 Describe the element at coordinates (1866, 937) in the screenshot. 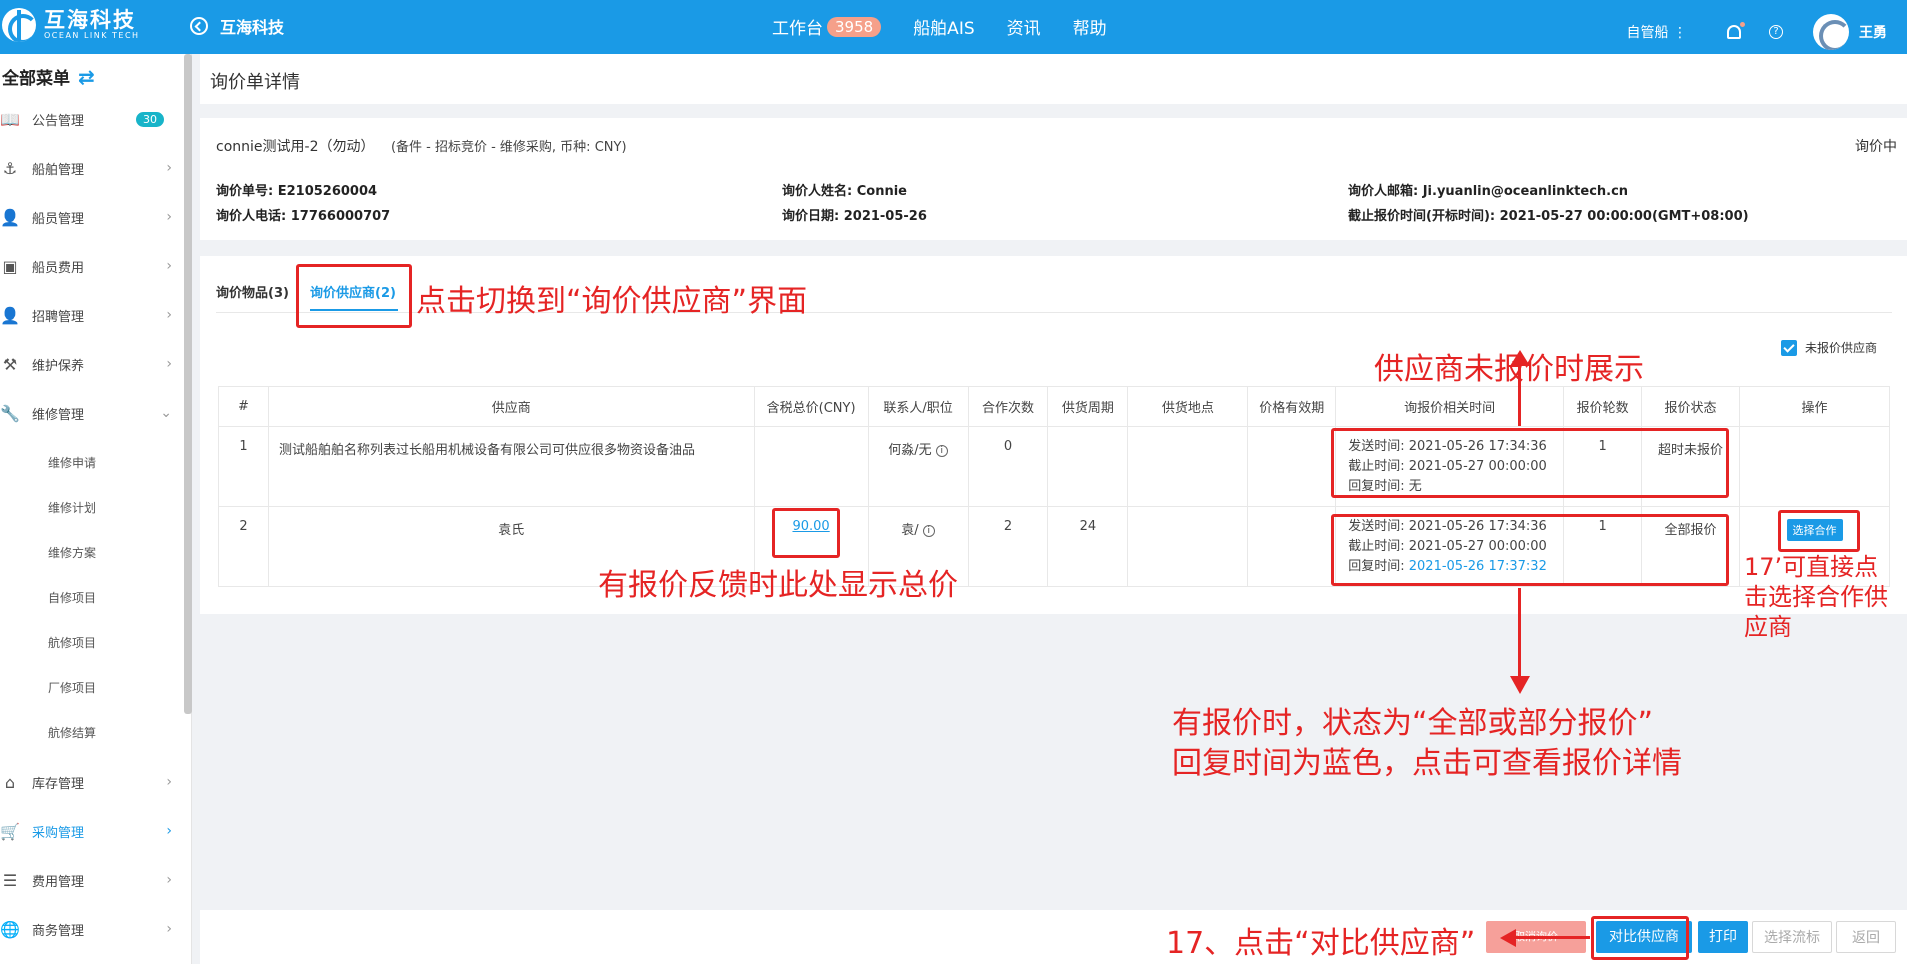

I see `return-button: 返回` at that location.